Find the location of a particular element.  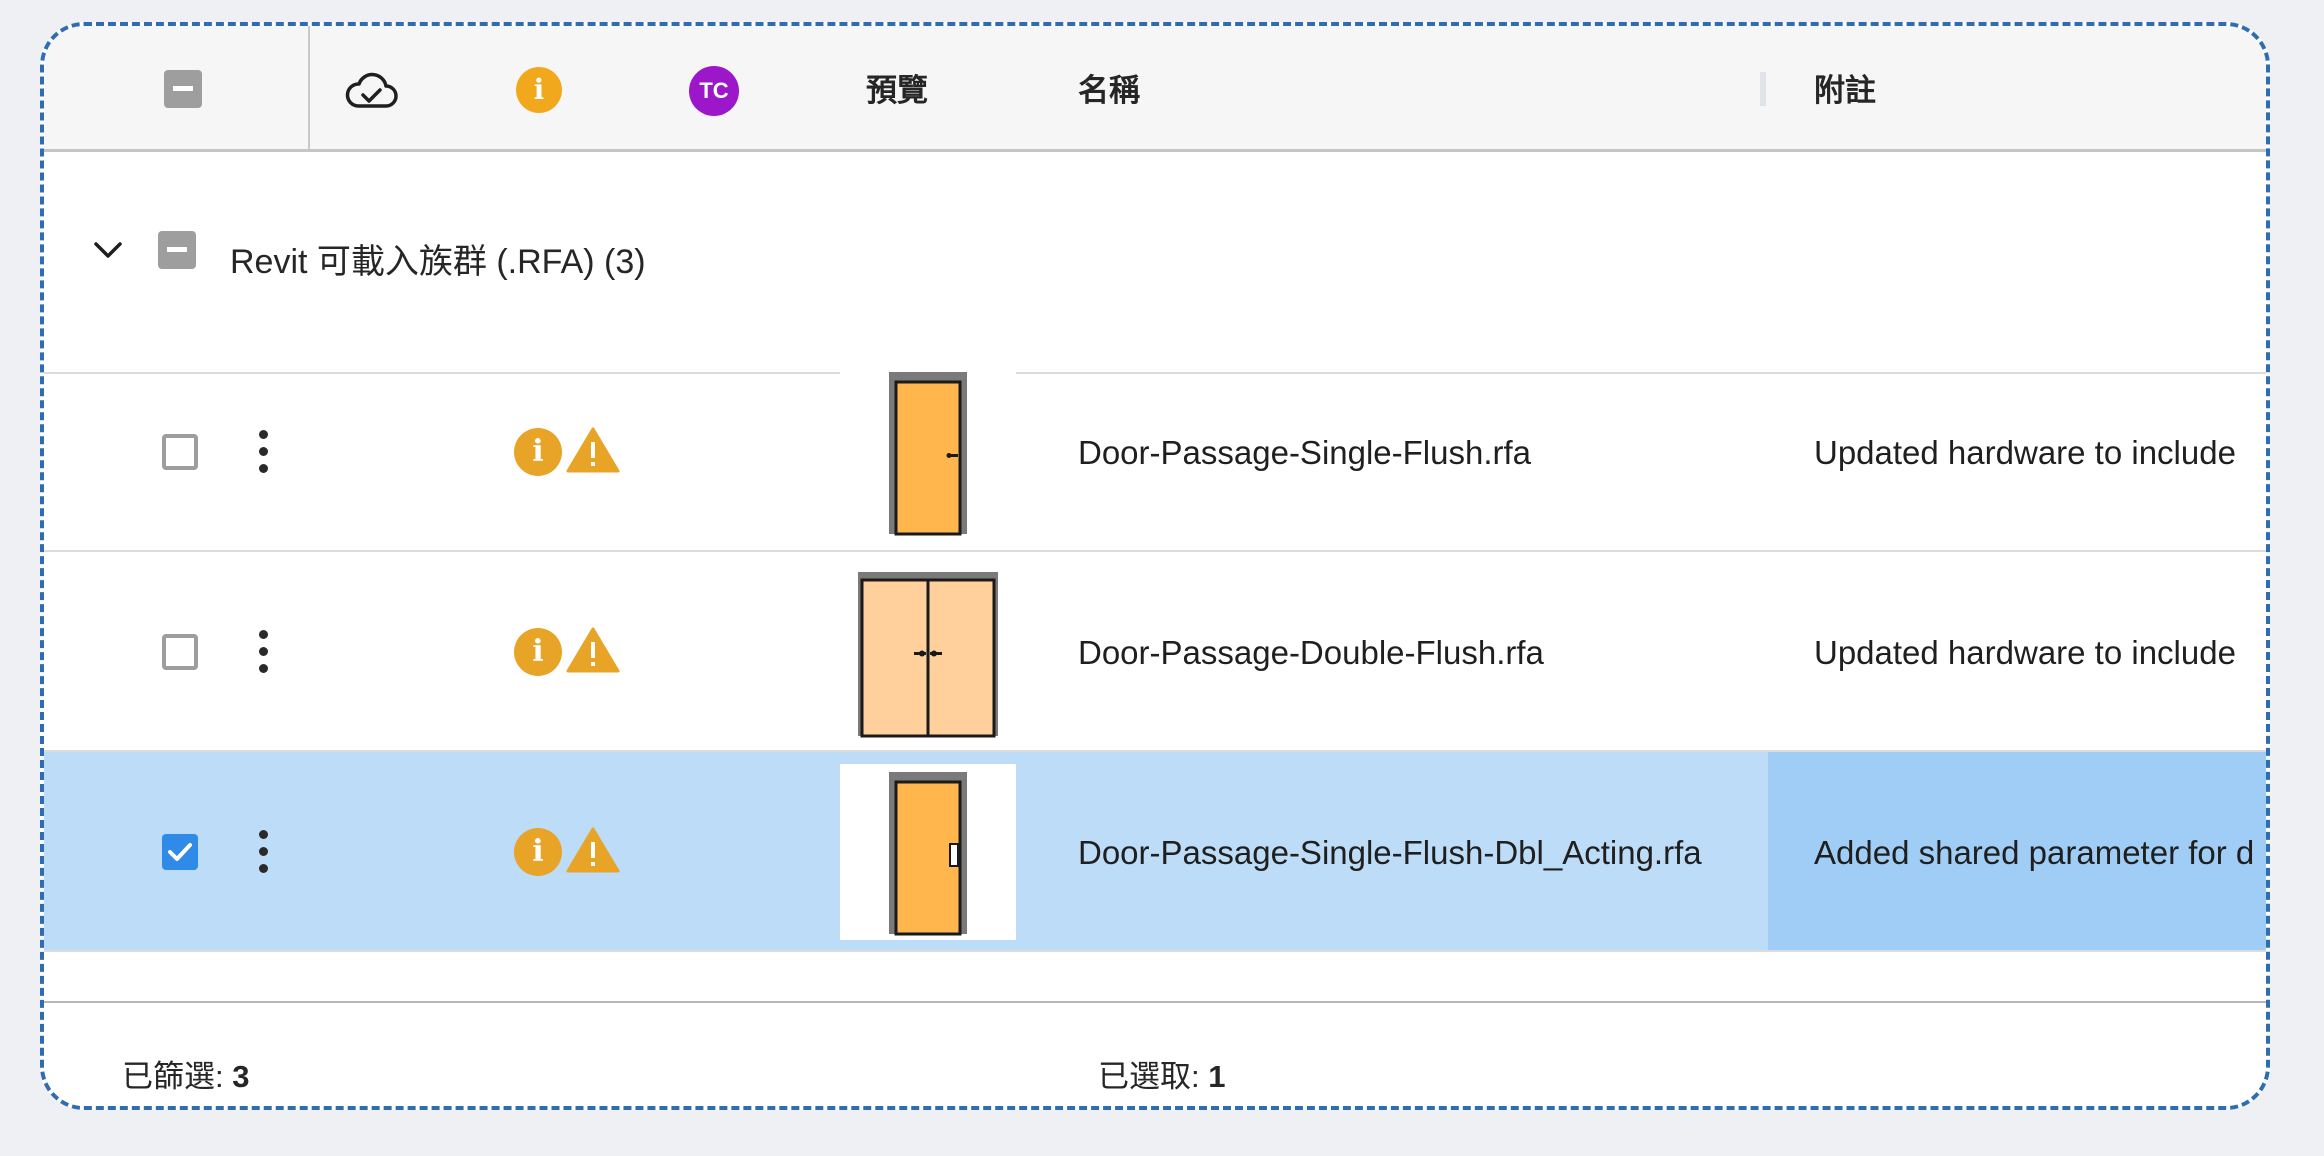

single-door-dbl-acting-icon is located at coordinates (928, 854).